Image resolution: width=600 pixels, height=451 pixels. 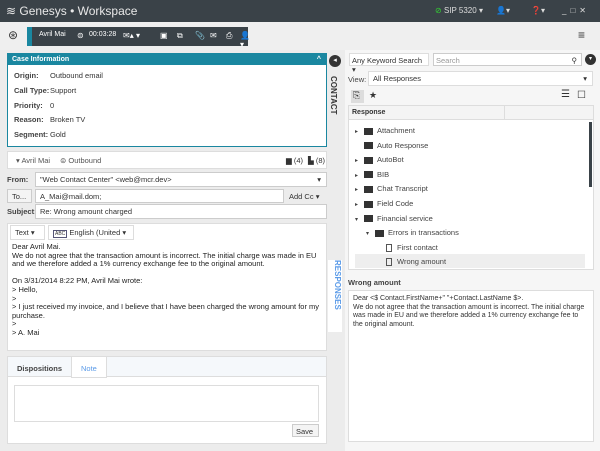 I want to click on send-icon: ✉▴ ▾, so click(x=131, y=35).